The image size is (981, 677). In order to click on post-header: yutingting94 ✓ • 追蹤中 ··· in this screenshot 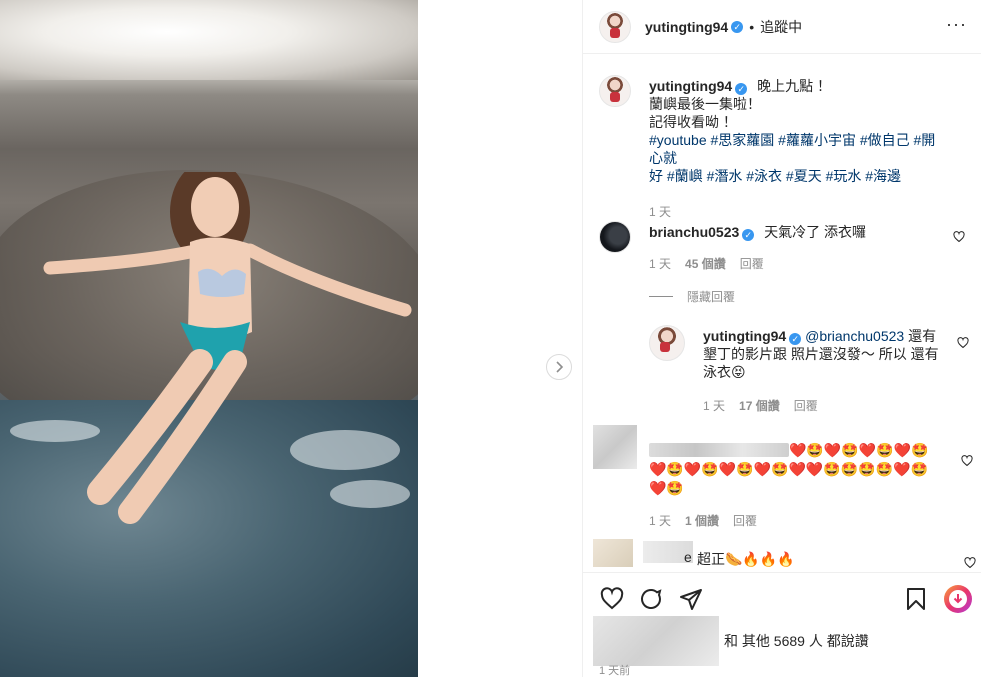, I will do `click(782, 27)`.